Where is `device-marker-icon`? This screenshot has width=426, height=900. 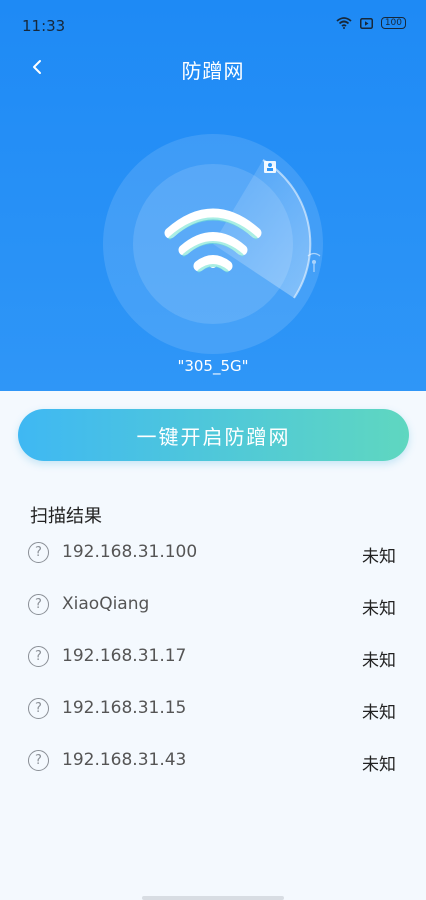 device-marker-icon is located at coordinates (270, 167).